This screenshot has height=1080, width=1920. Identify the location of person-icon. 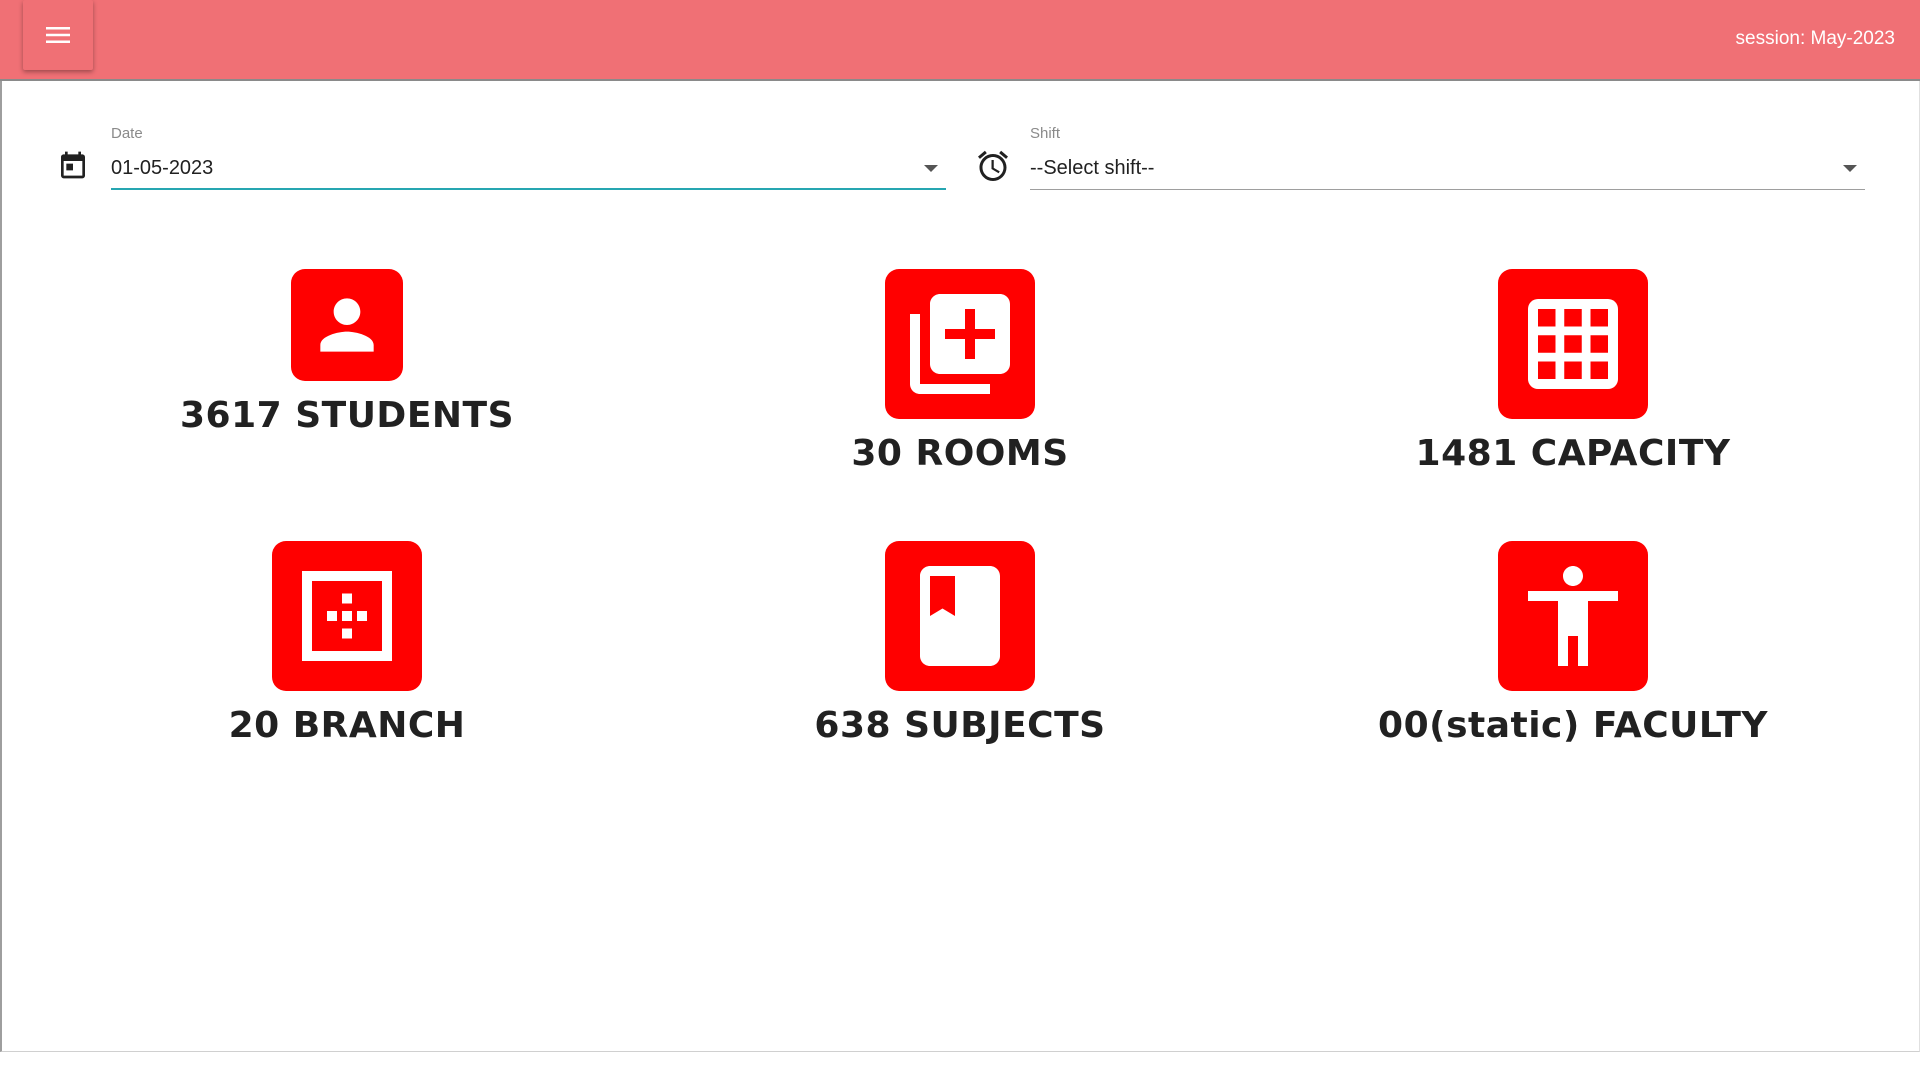
(347, 325).